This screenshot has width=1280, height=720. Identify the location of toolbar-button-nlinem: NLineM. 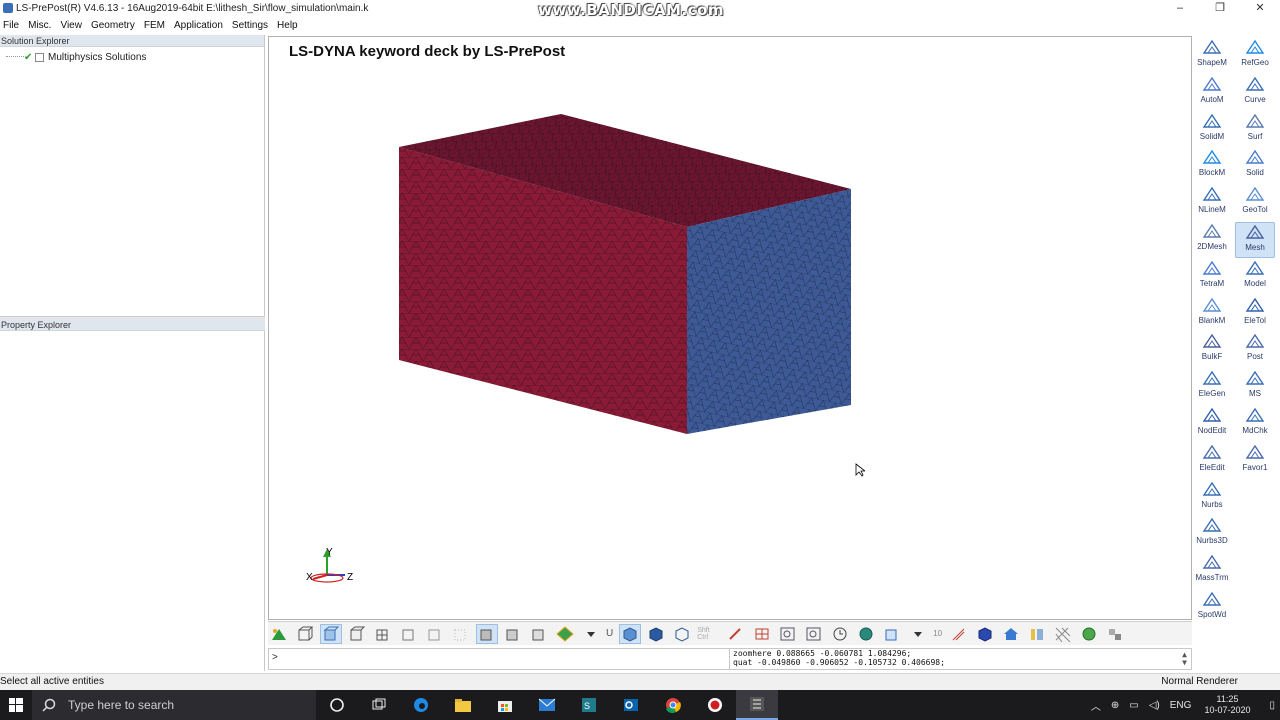
(1212, 203).